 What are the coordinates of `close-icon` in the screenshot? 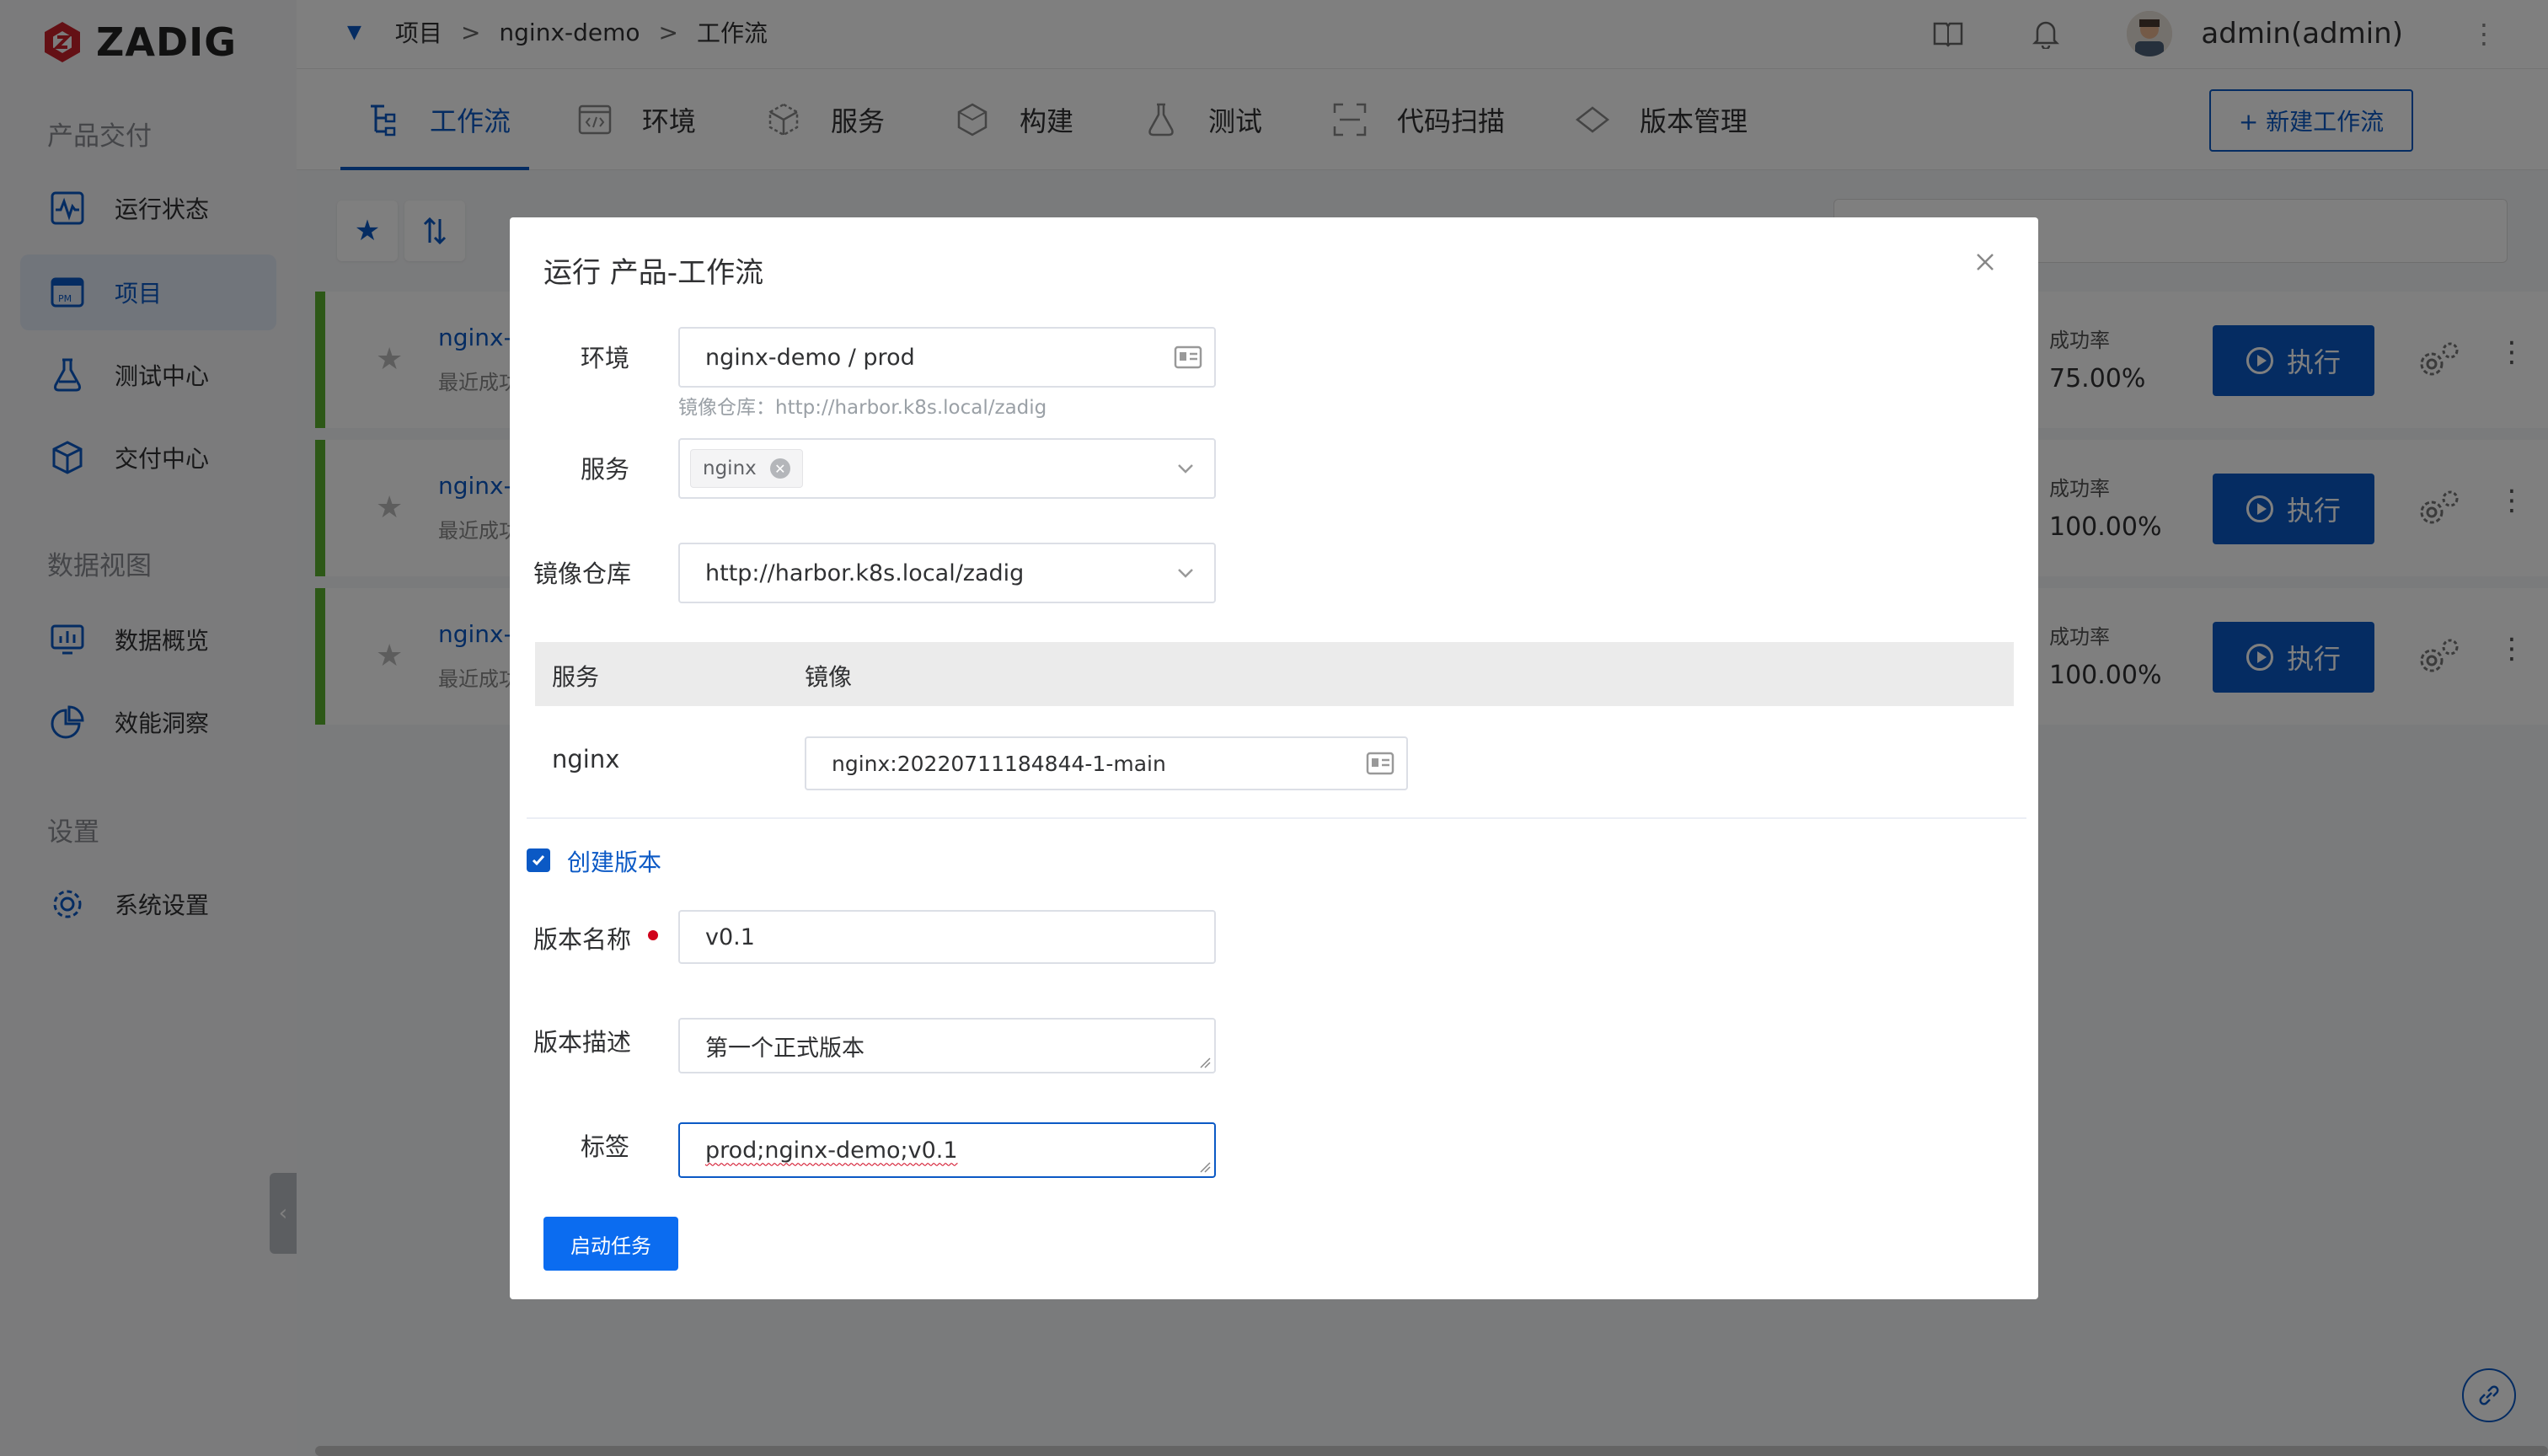 It's located at (1985, 262).